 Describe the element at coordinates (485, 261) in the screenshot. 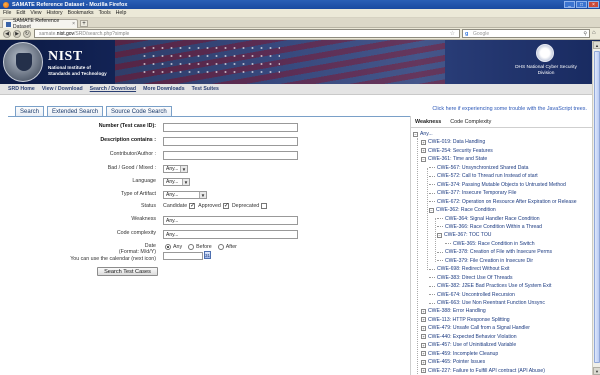

I see `tree-node: CWE-379: File Creation in Insecure Dir` at that location.